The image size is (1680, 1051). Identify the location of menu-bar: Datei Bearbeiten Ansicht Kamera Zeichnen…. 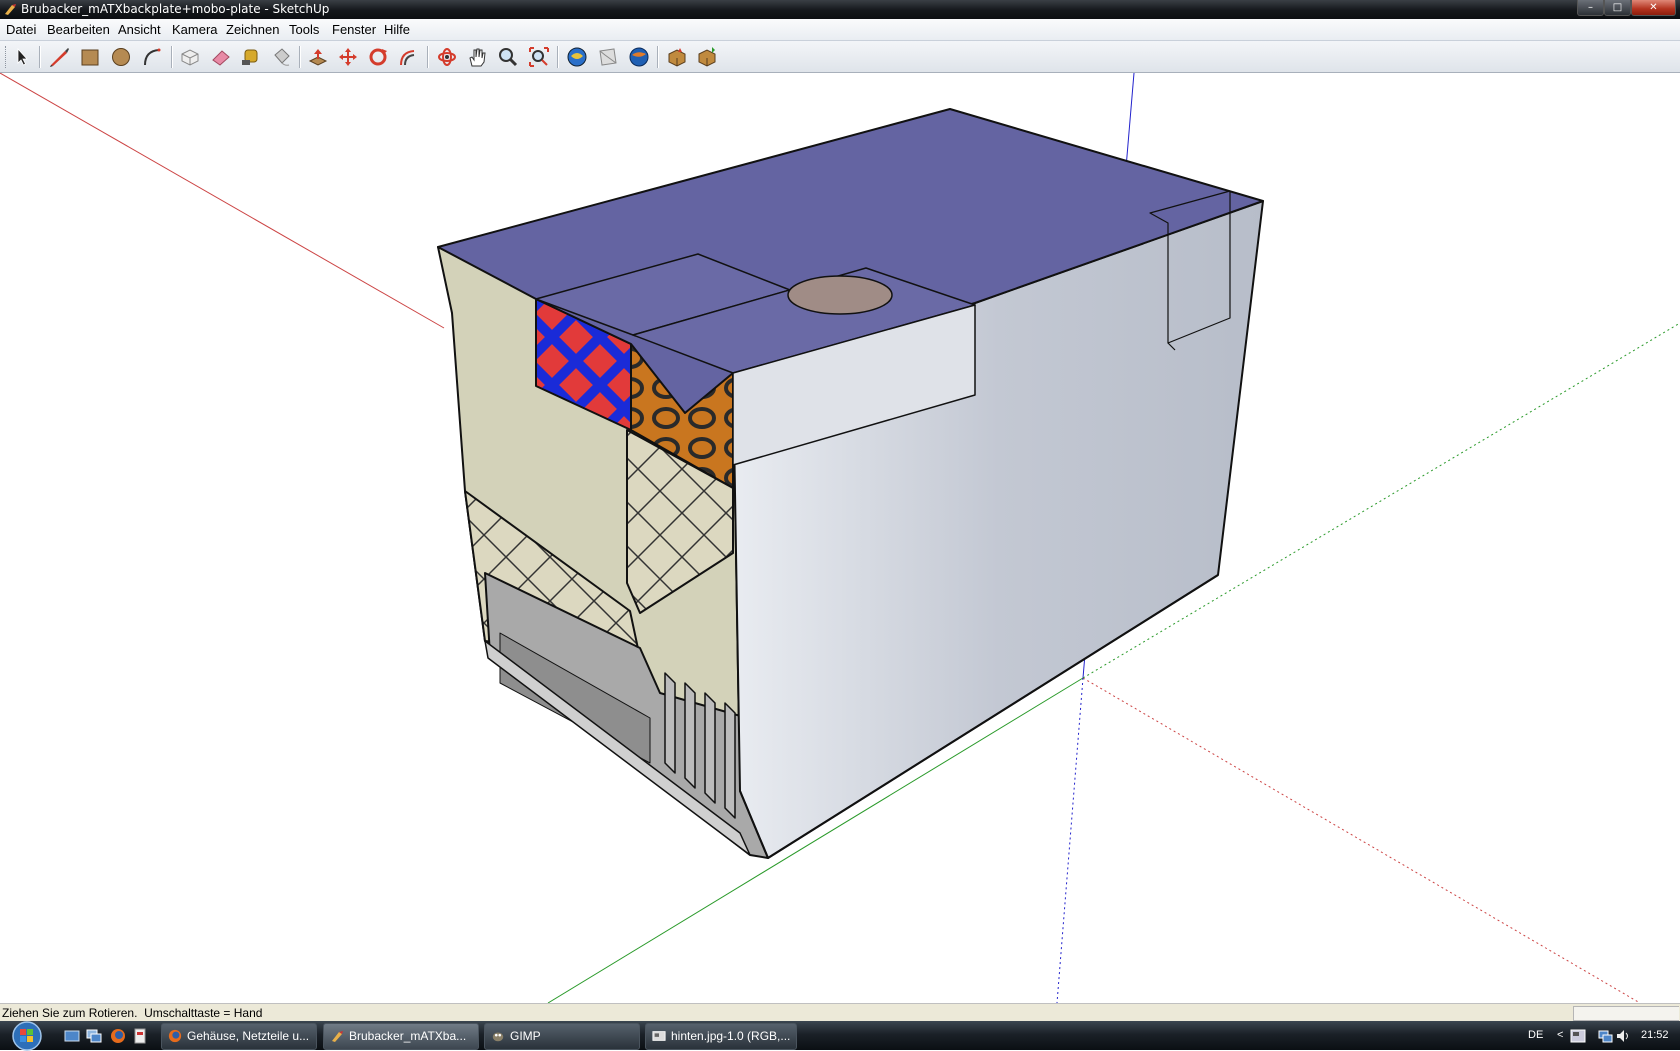
(840, 30).